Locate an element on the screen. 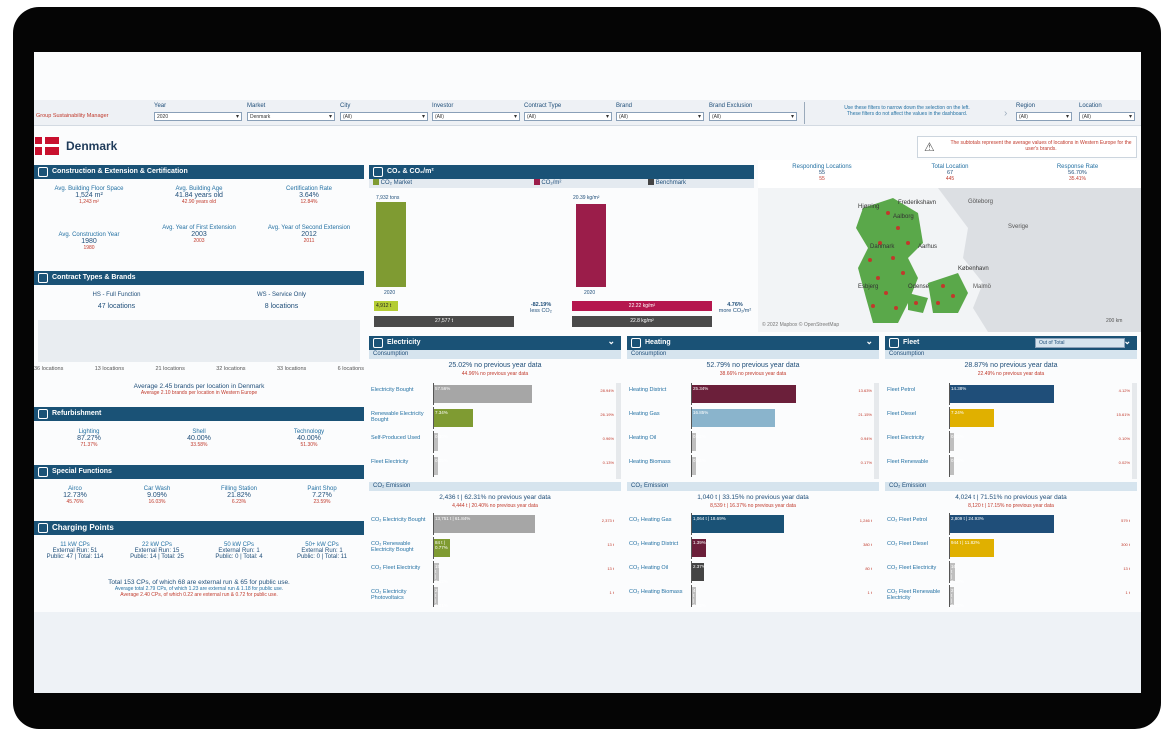 The image size is (1161, 729). plug-icon is located at coordinates (43, 528).